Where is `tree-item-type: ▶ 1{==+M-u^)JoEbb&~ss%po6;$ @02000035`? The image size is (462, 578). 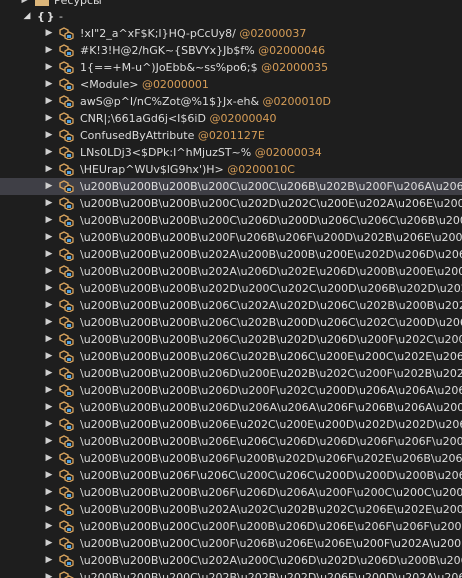 tree-item-type: ▶ 1{==+M-u^)JoEbb&~ss%po6;$ @02000035 is located at coordinates (231, 67).